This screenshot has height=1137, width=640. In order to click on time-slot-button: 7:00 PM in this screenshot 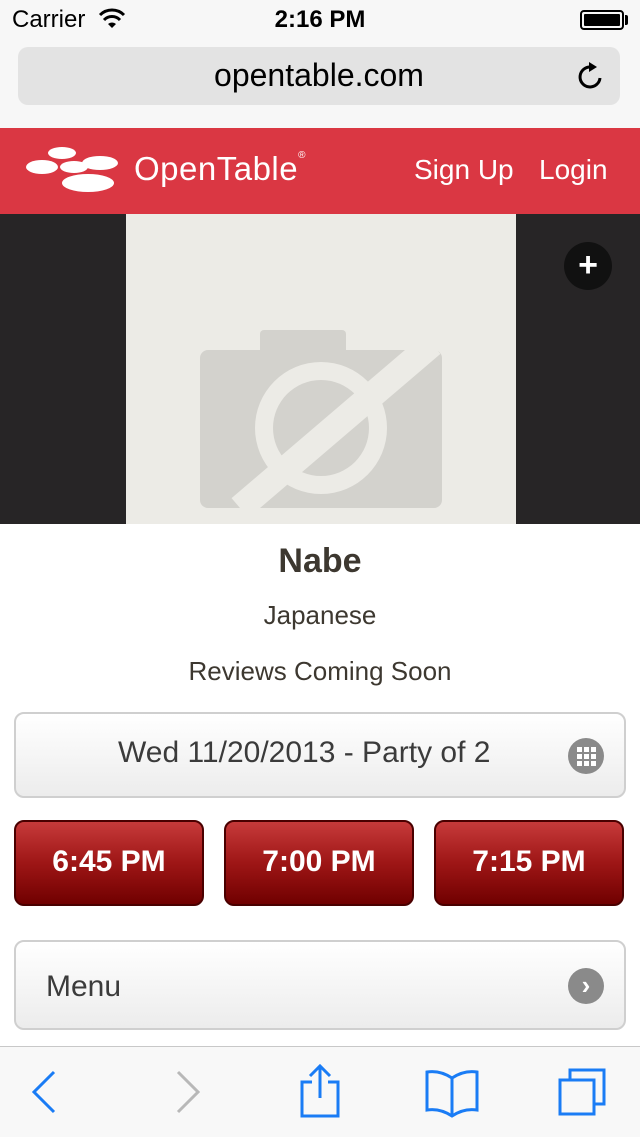, I will do `click(319, 863)`.